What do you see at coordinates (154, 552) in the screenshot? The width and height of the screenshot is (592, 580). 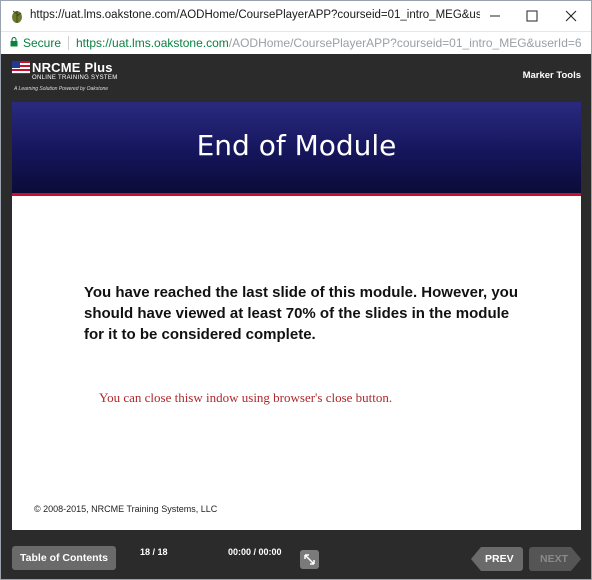 I see `slide-counter: 18 / 18` at bounding box center [154, 552].